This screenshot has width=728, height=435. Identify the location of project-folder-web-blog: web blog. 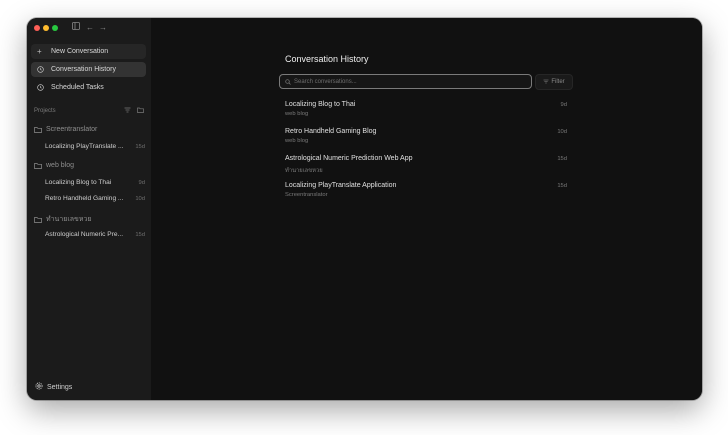
(54, 165).